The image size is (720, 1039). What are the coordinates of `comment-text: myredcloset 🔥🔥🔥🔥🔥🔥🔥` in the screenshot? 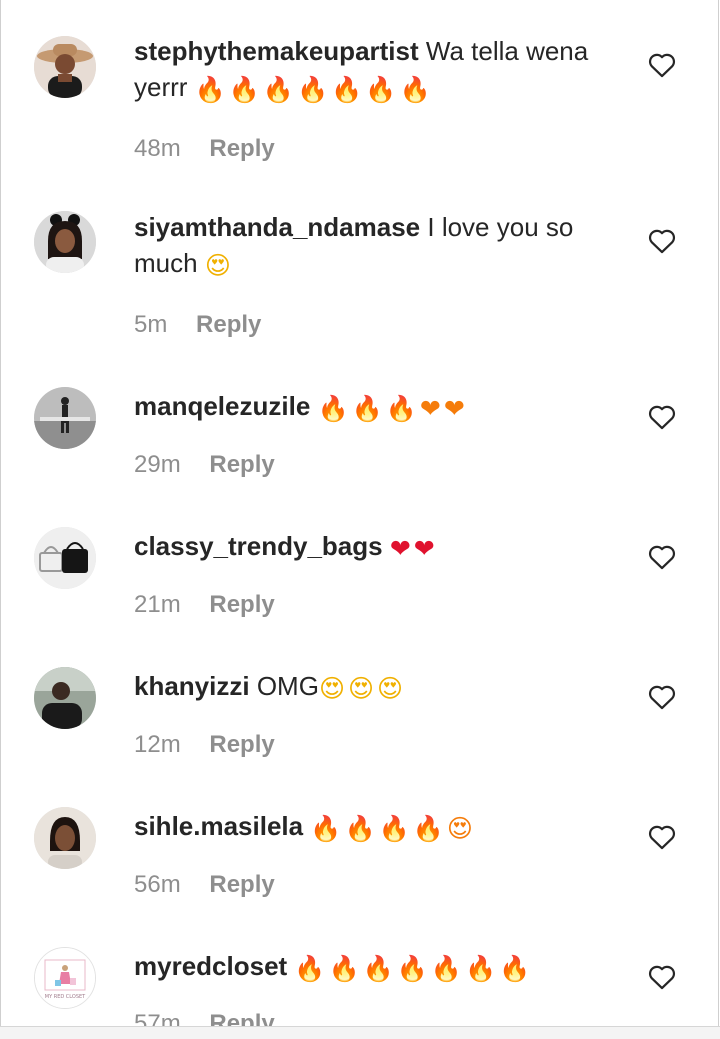 It's located at (374, 966).